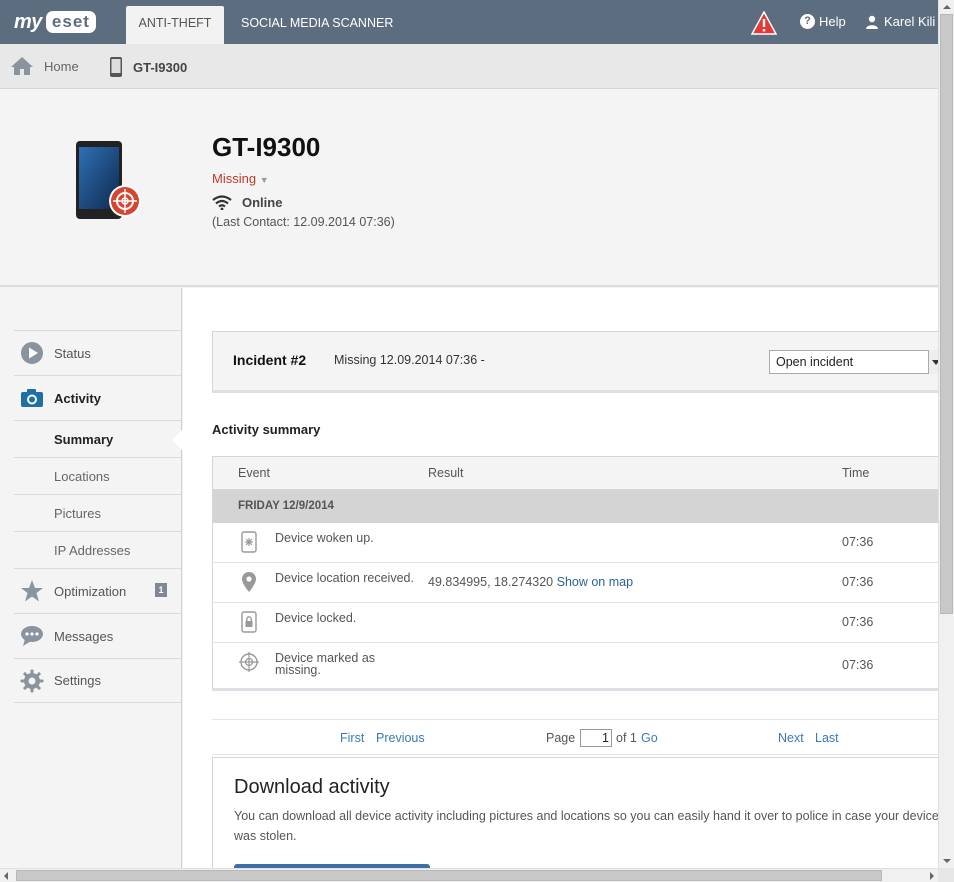 The width and height of the screenshot is (954, 882). I want to click on table-row: Device woken up. 07:36, so click(575, 543).